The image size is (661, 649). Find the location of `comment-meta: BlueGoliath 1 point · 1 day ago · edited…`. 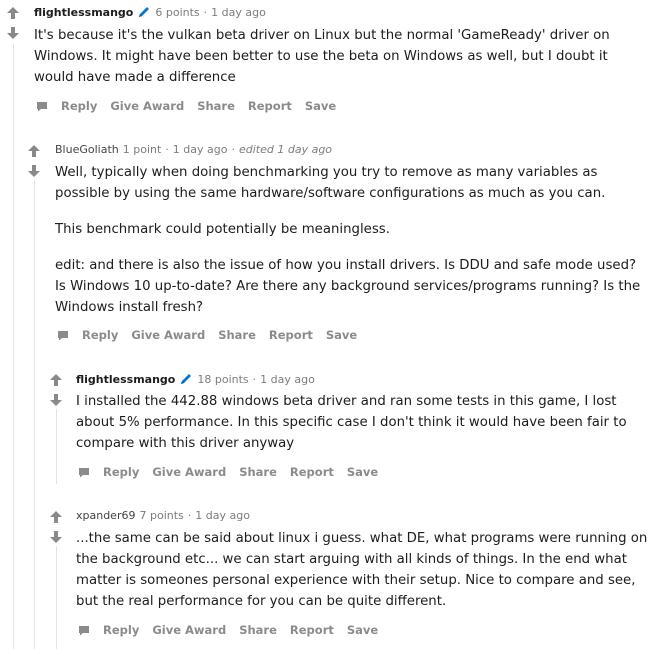

comment-meta: BlueGoliath 1 point · 1 day ago · edited… is located at coordinates (193, 149).